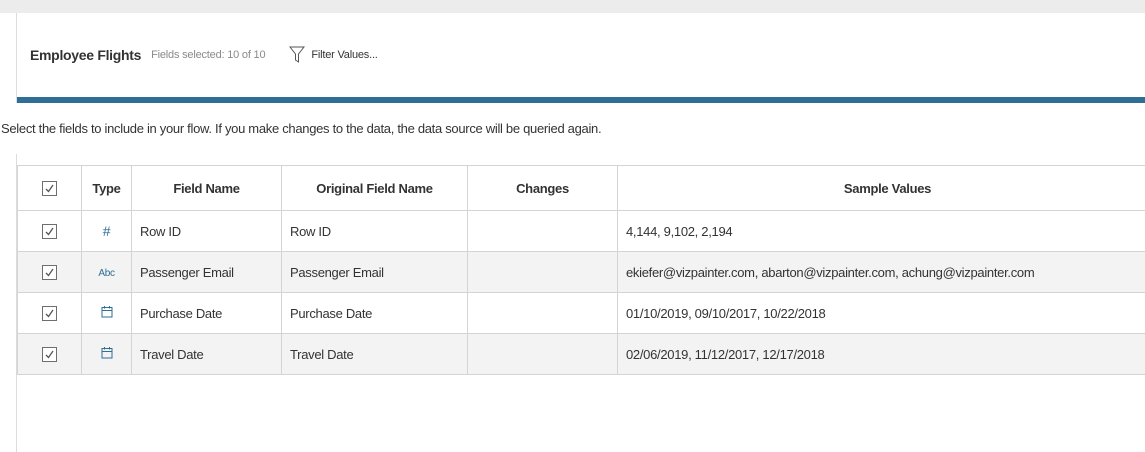  I want to click on select-all-header, so click(49, 188).